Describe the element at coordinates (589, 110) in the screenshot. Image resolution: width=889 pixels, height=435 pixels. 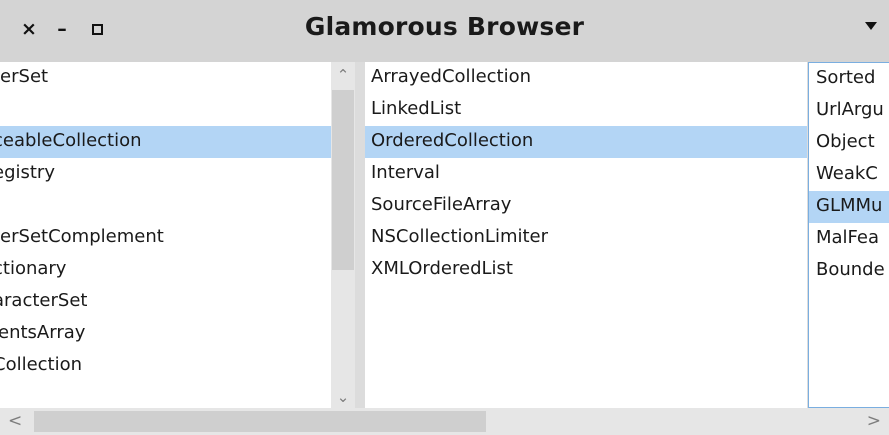
I see `list-item: LinkedList` at that location.